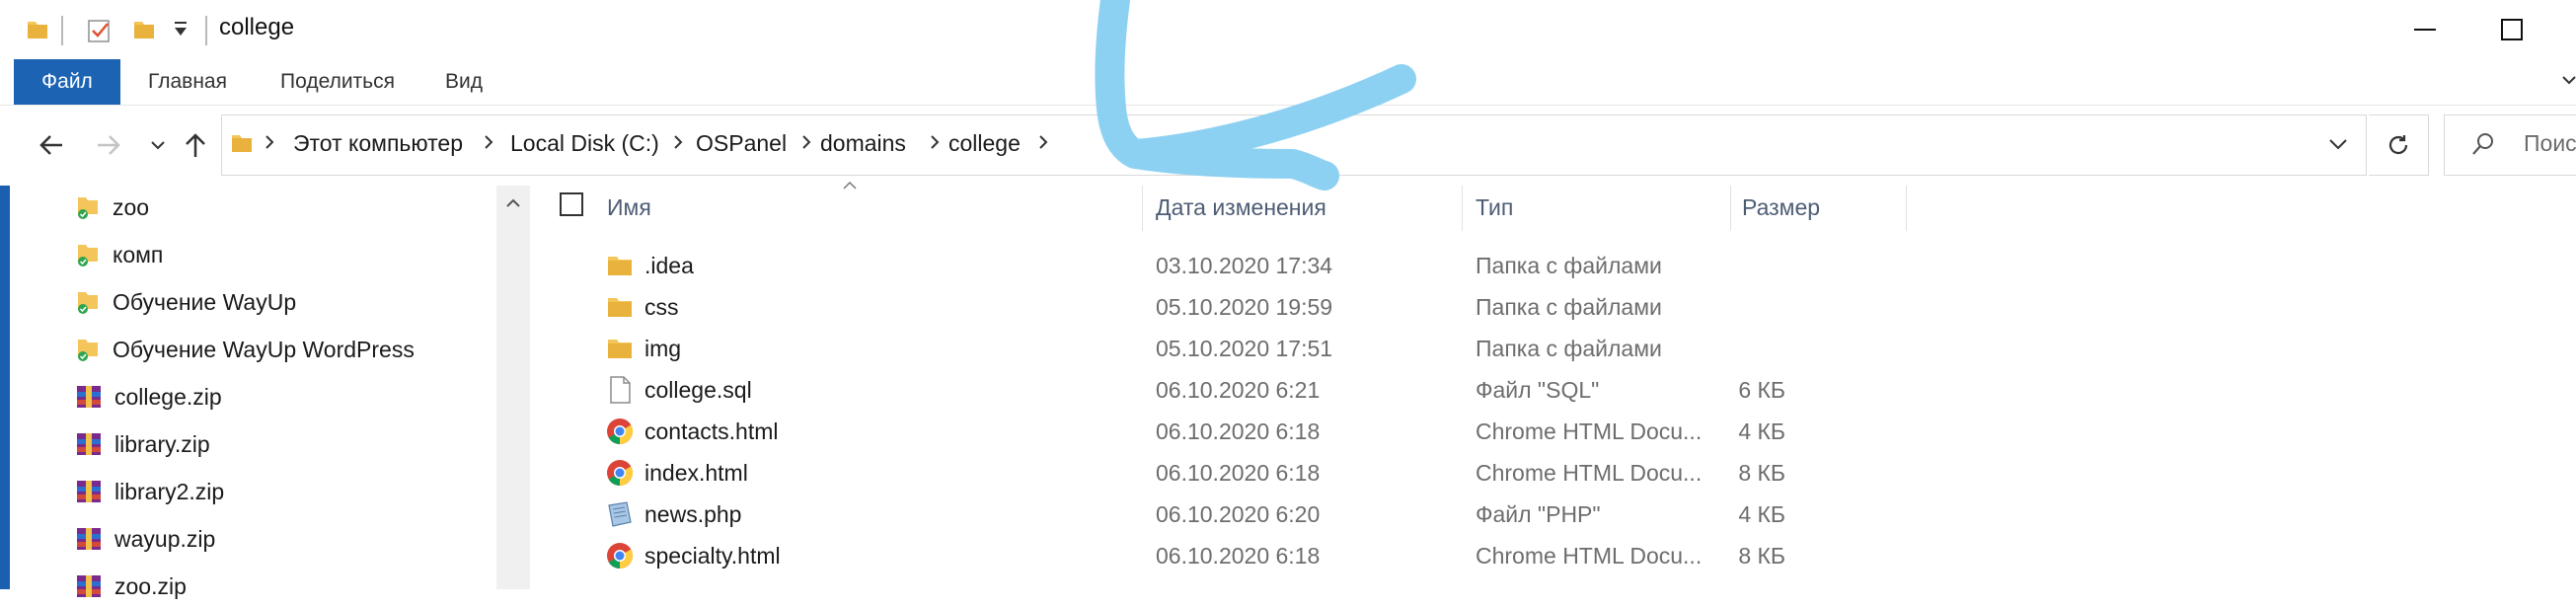 The height and width of the screenshot is (608, 2576). What do you see at coordinates (180, 32) in the screenshot?
I see `customize-quick-access-icon` at bounding box center [180, 32].